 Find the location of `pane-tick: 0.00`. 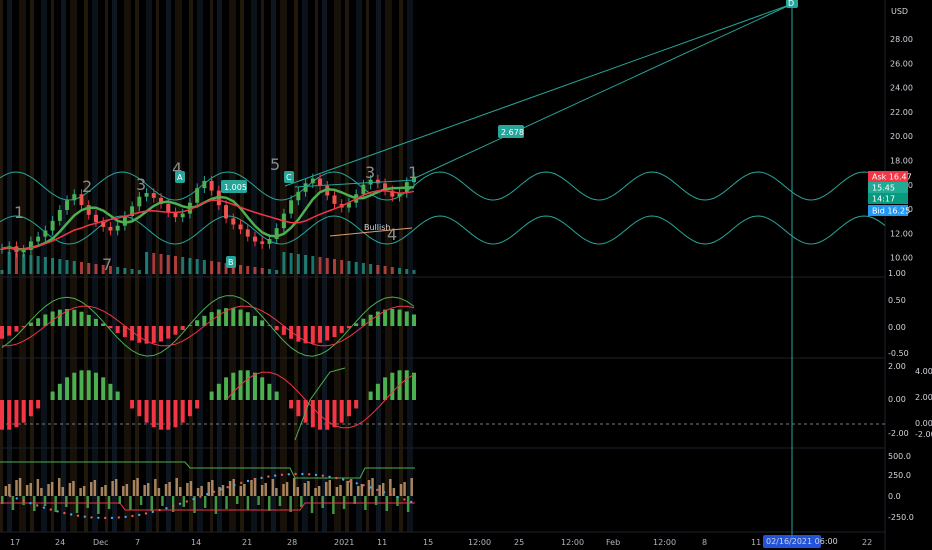

pane-tick: 0.00 is located at coordinates (897, 399).